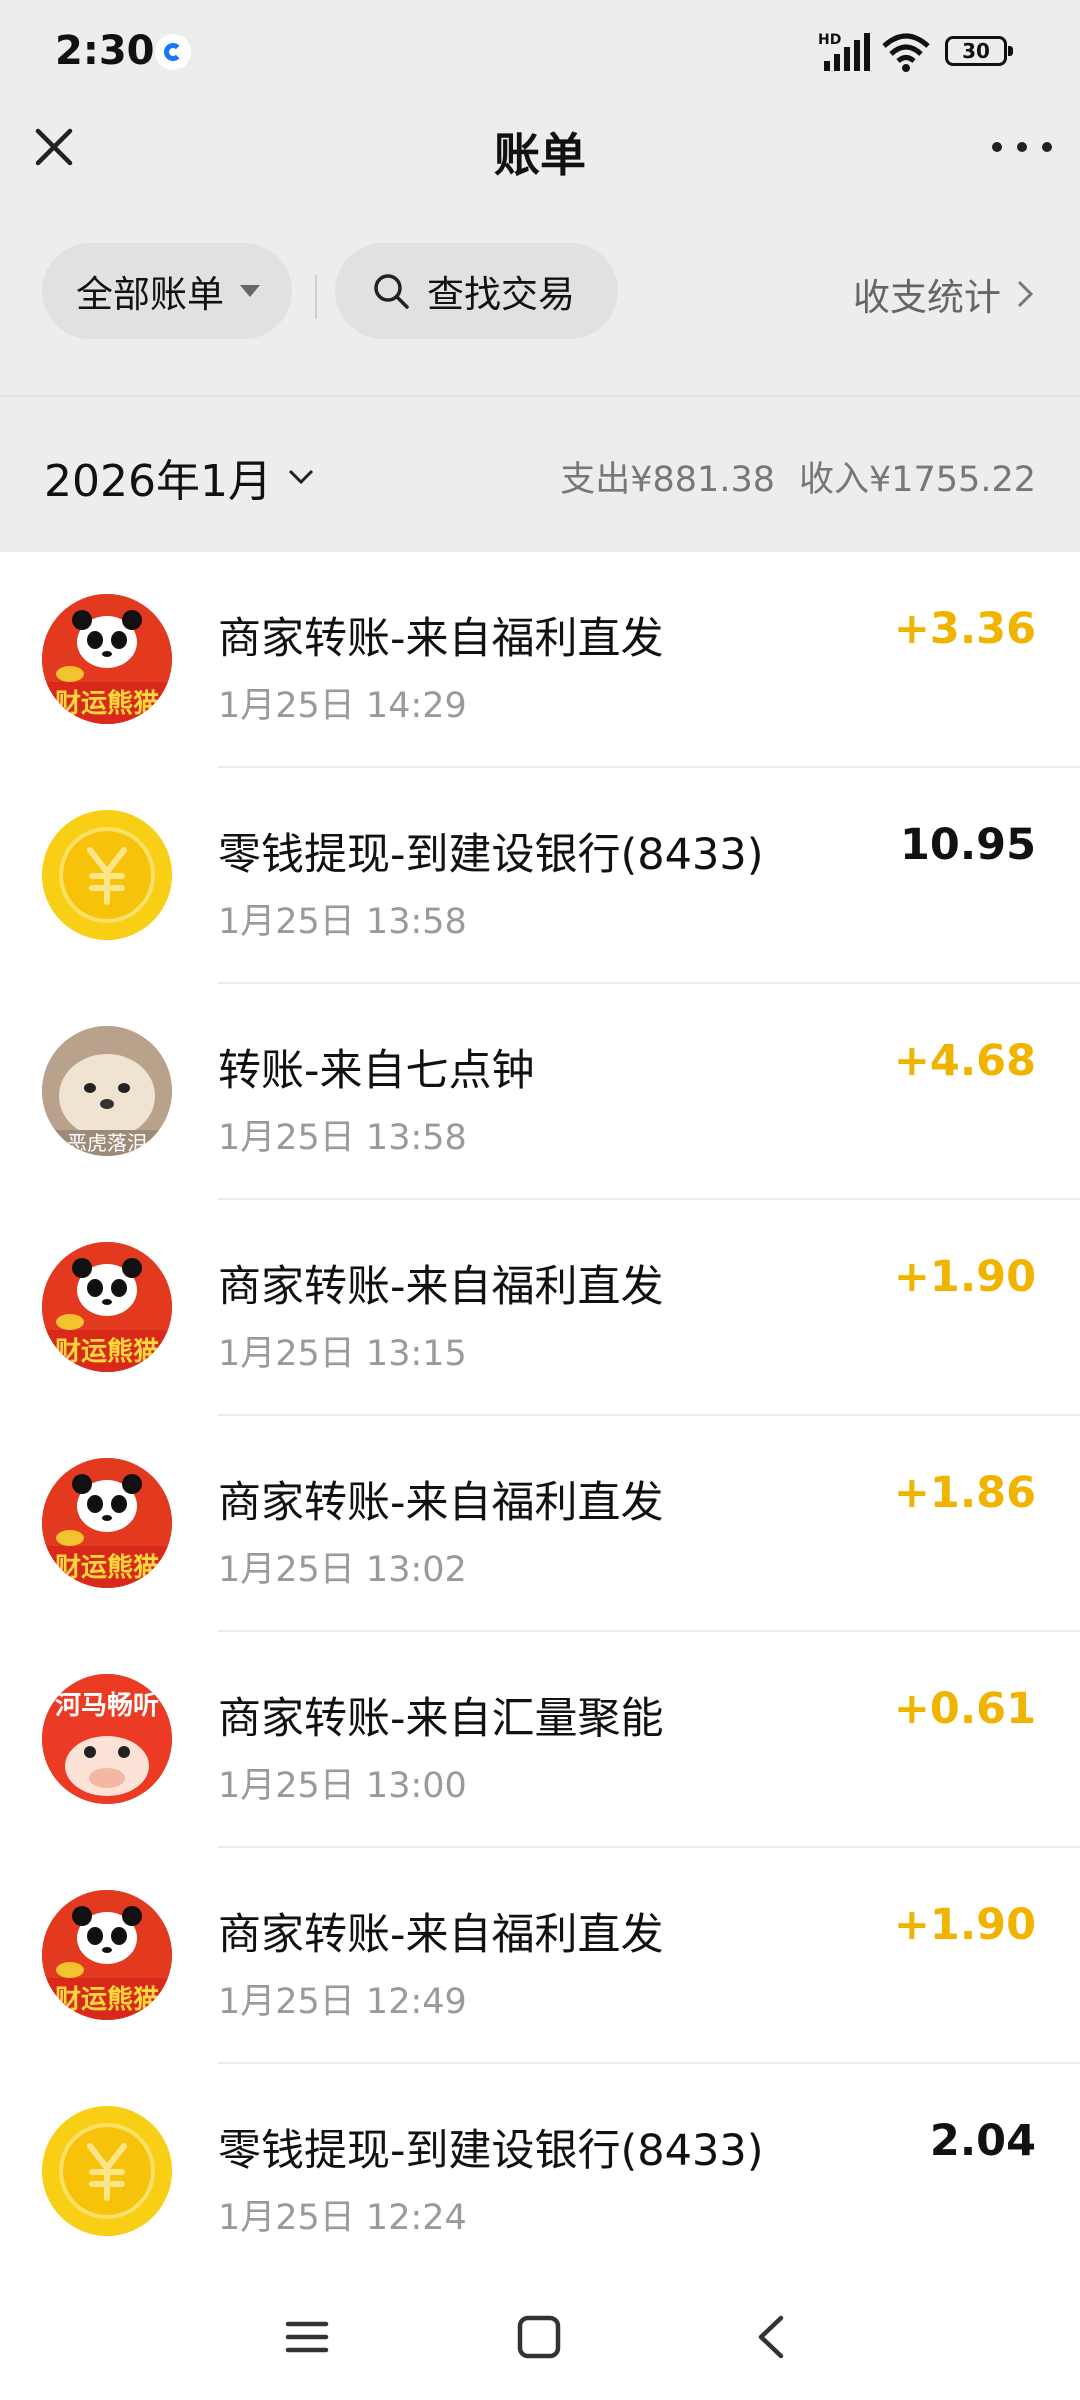 Image resolution: width=1080 pixels, height=2400 pixels. What do you see at coordinates (342, 1786) in the screenshot?
I see `transaction-time: 1月25日 13:00` at bounding box center [342, 1786].